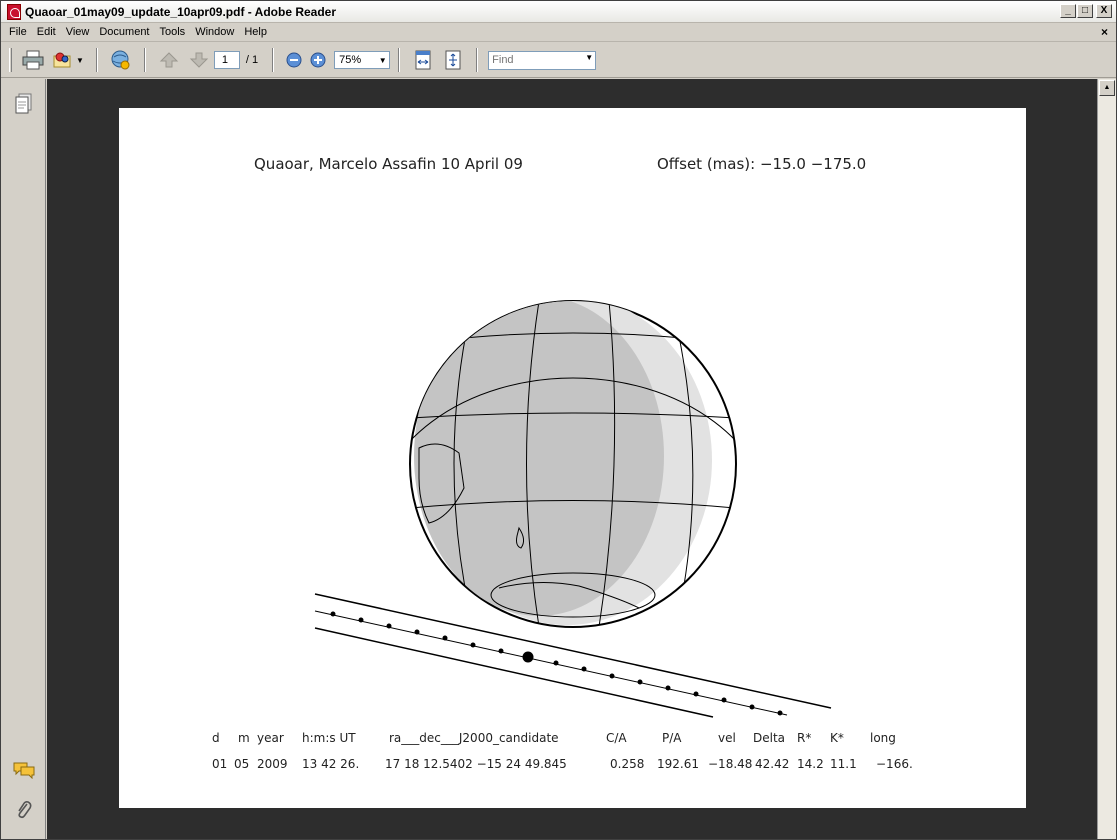 The width and height of the screenshot is (1117, 840). Describe the element at coordinates (10, 60) in the screenshot. I see `toolbar-grip` at that location.